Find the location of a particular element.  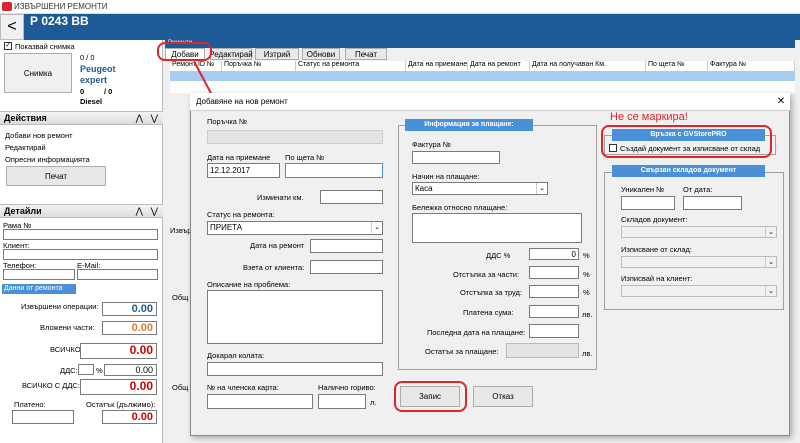

stock-doc-label: Складов документ: is located at coordinates (654, 219).